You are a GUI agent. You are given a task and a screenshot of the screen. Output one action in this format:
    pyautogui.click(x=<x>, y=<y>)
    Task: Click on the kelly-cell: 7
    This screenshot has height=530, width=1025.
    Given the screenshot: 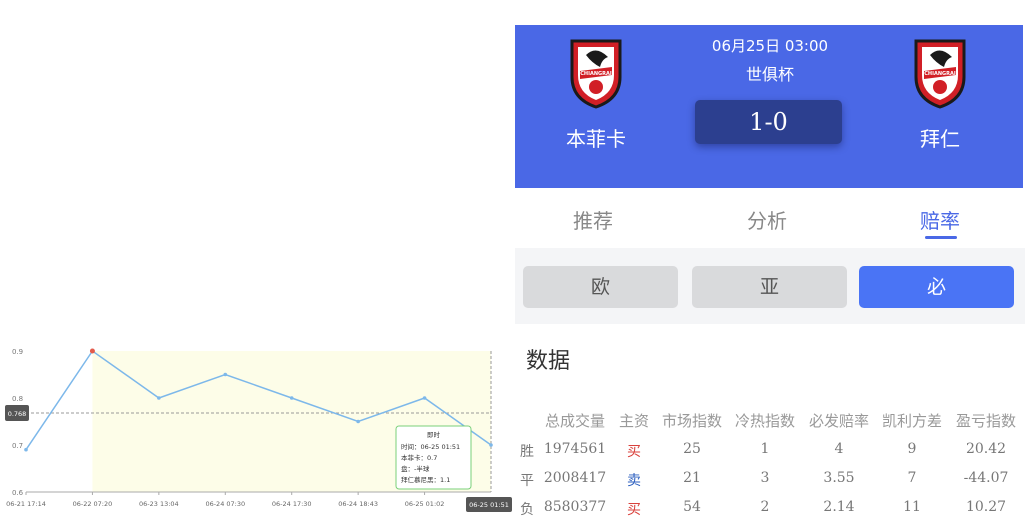 What is the action you would take?
    pyautogui.click(x=912, y=478)
    